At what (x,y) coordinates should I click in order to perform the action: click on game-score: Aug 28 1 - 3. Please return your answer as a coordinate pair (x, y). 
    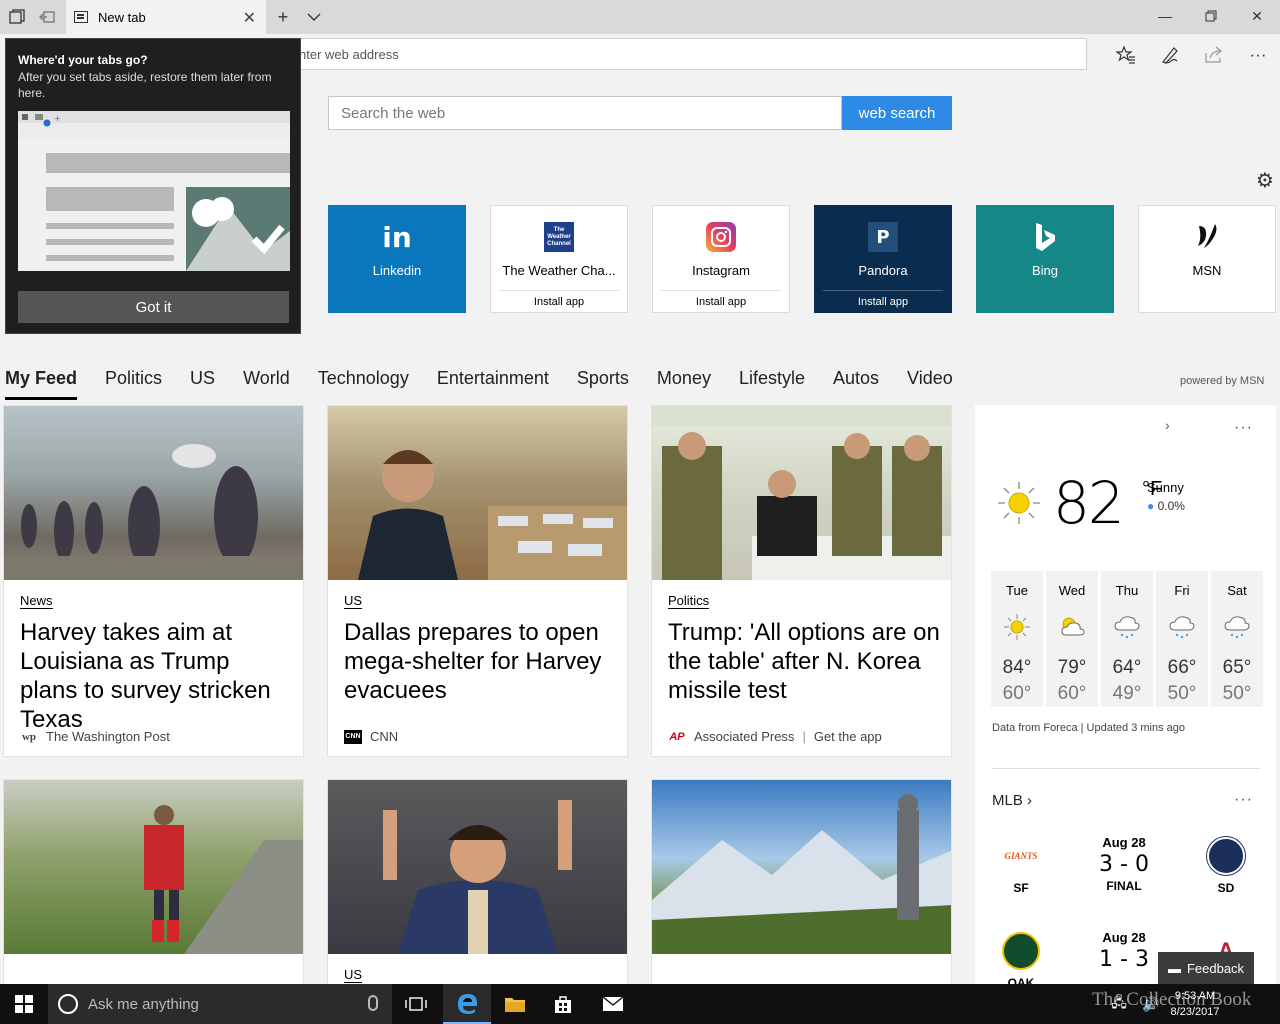
    Looking at the image, I should click on (1124, 951).